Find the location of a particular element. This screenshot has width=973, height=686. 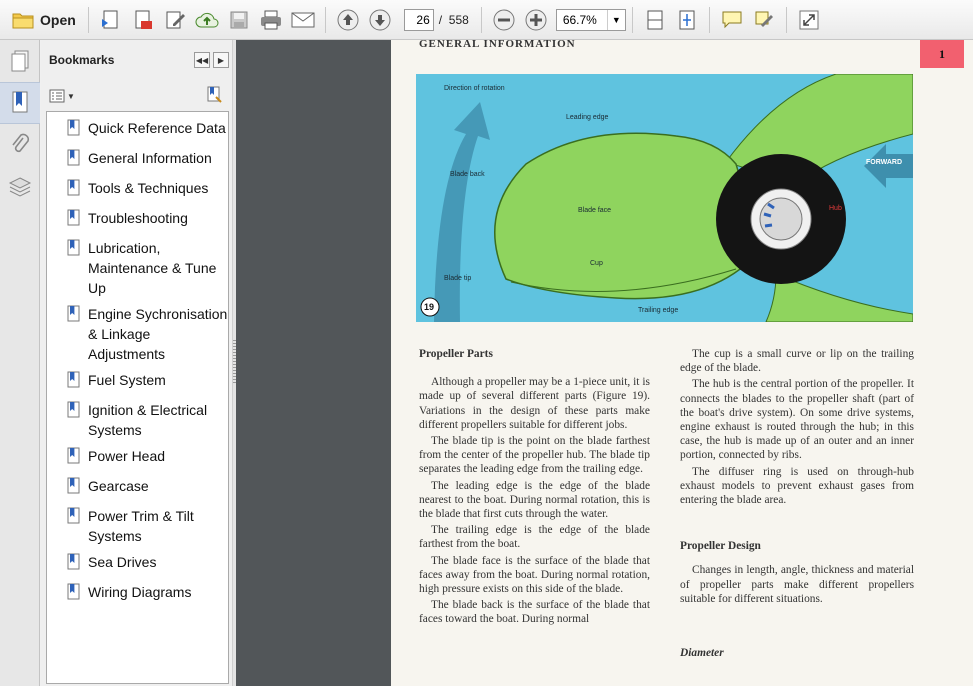

bookmark-item: Gearcase is located at coordinates (137, 489).